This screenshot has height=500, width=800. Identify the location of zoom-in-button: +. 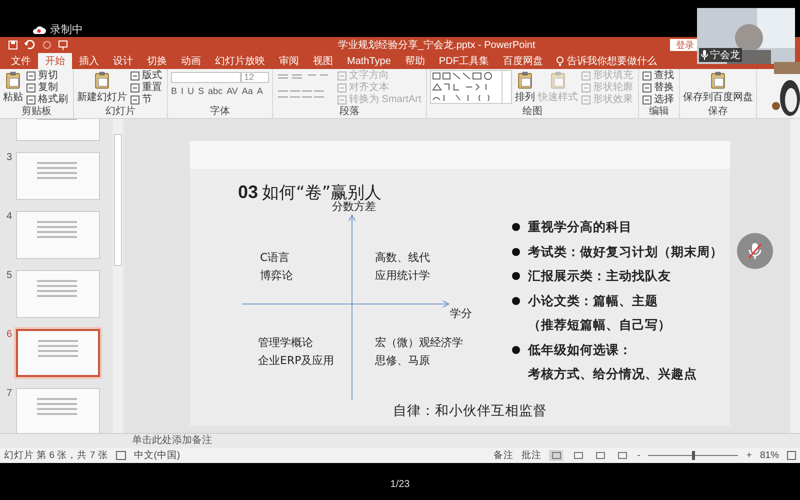
(749, 455).